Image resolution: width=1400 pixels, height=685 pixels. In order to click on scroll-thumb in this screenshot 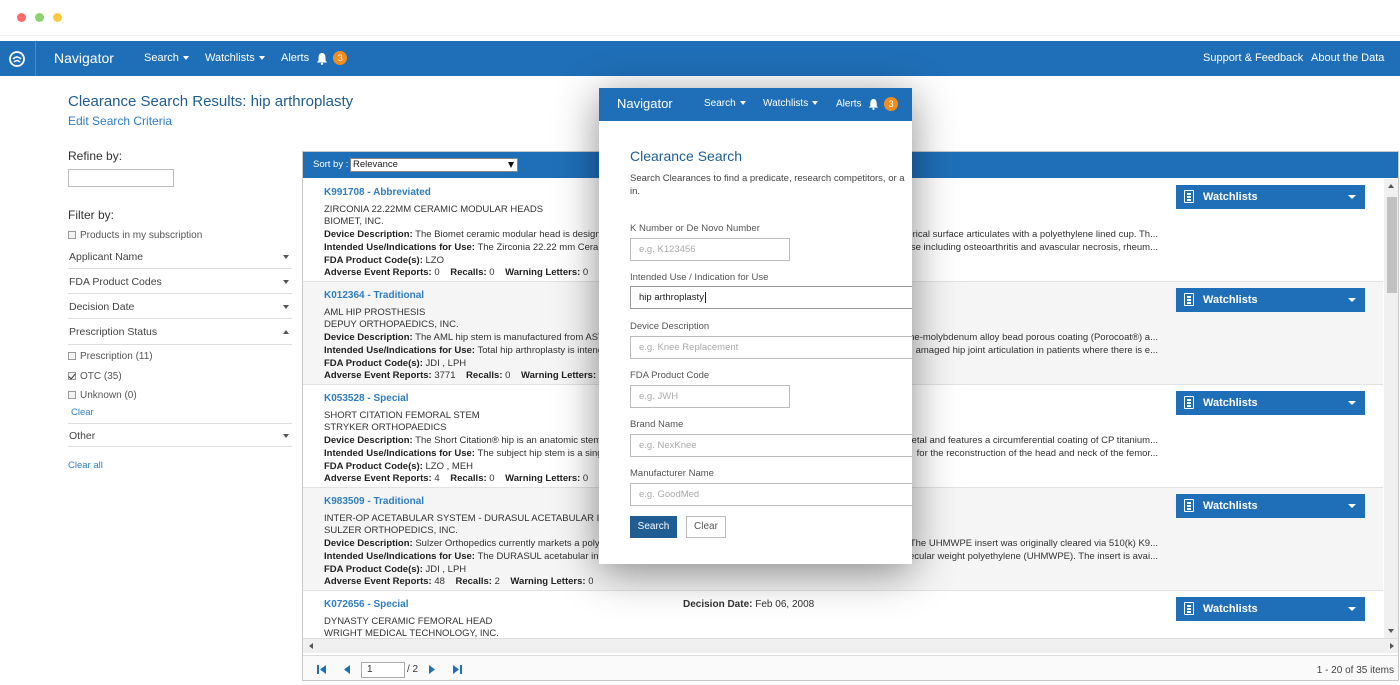, I will do `click(1392, 245)`.